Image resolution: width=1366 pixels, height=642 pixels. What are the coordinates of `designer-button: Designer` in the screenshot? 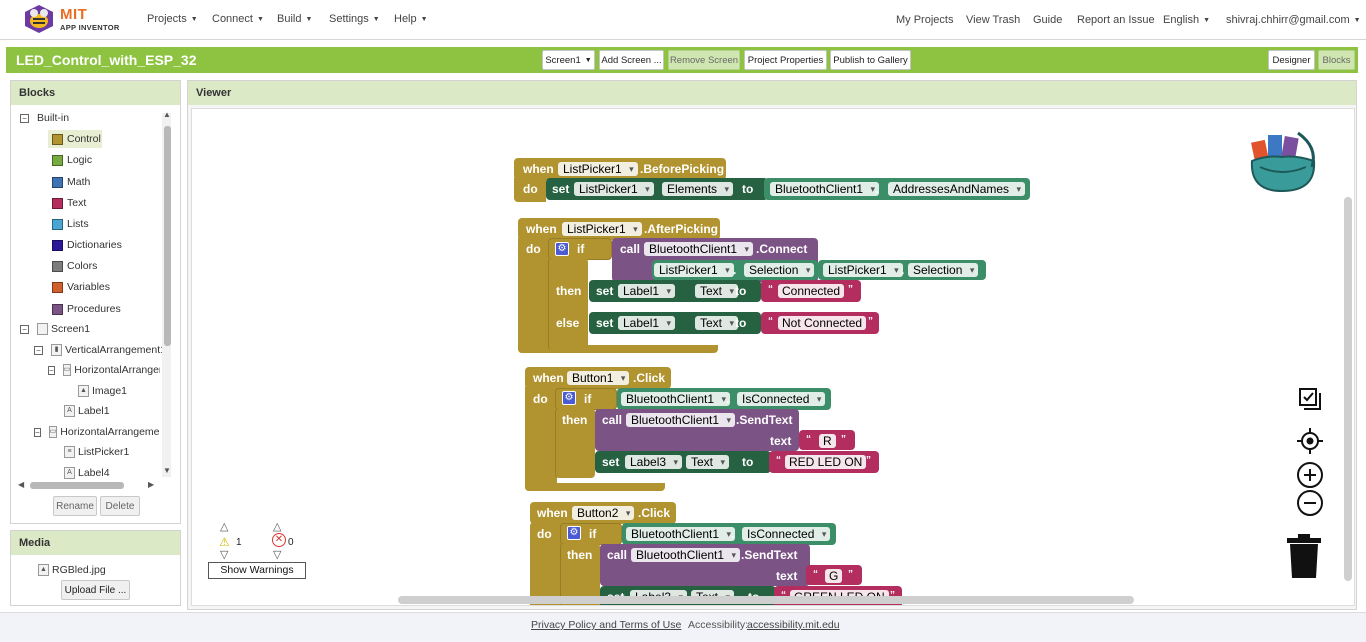 It's located at (1291, 60).